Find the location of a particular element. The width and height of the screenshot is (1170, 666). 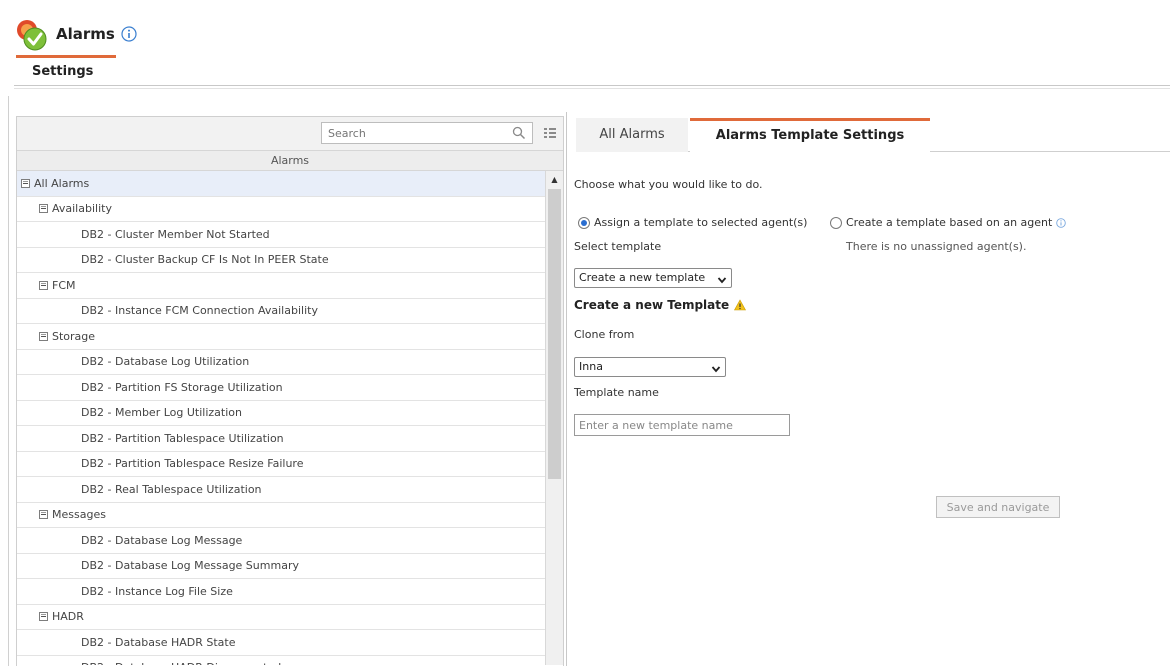

new-template-heading: Create a new Template is located at coordinates (660, 305).